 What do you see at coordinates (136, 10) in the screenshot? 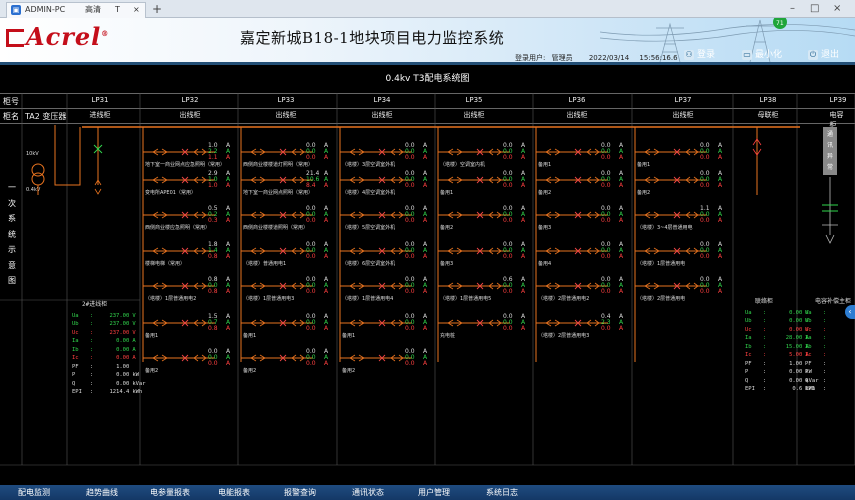
I see `tab-close-icon: ×` at bounding box center [136, 10].